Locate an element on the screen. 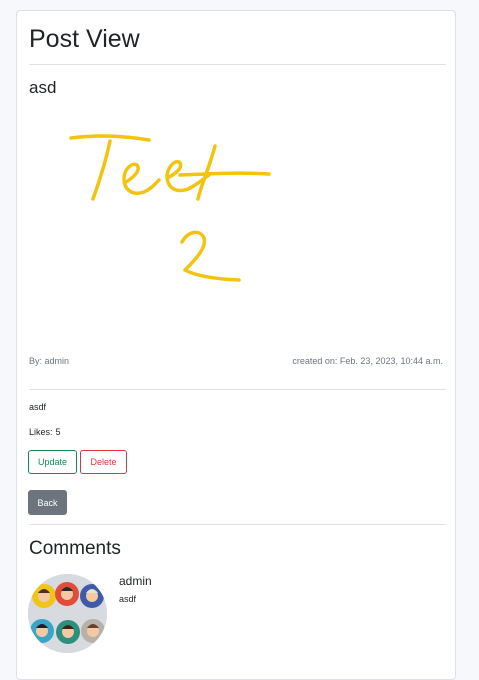 The image size is (479, 680). comment-text: asdf is located at coordinates (128, 599).